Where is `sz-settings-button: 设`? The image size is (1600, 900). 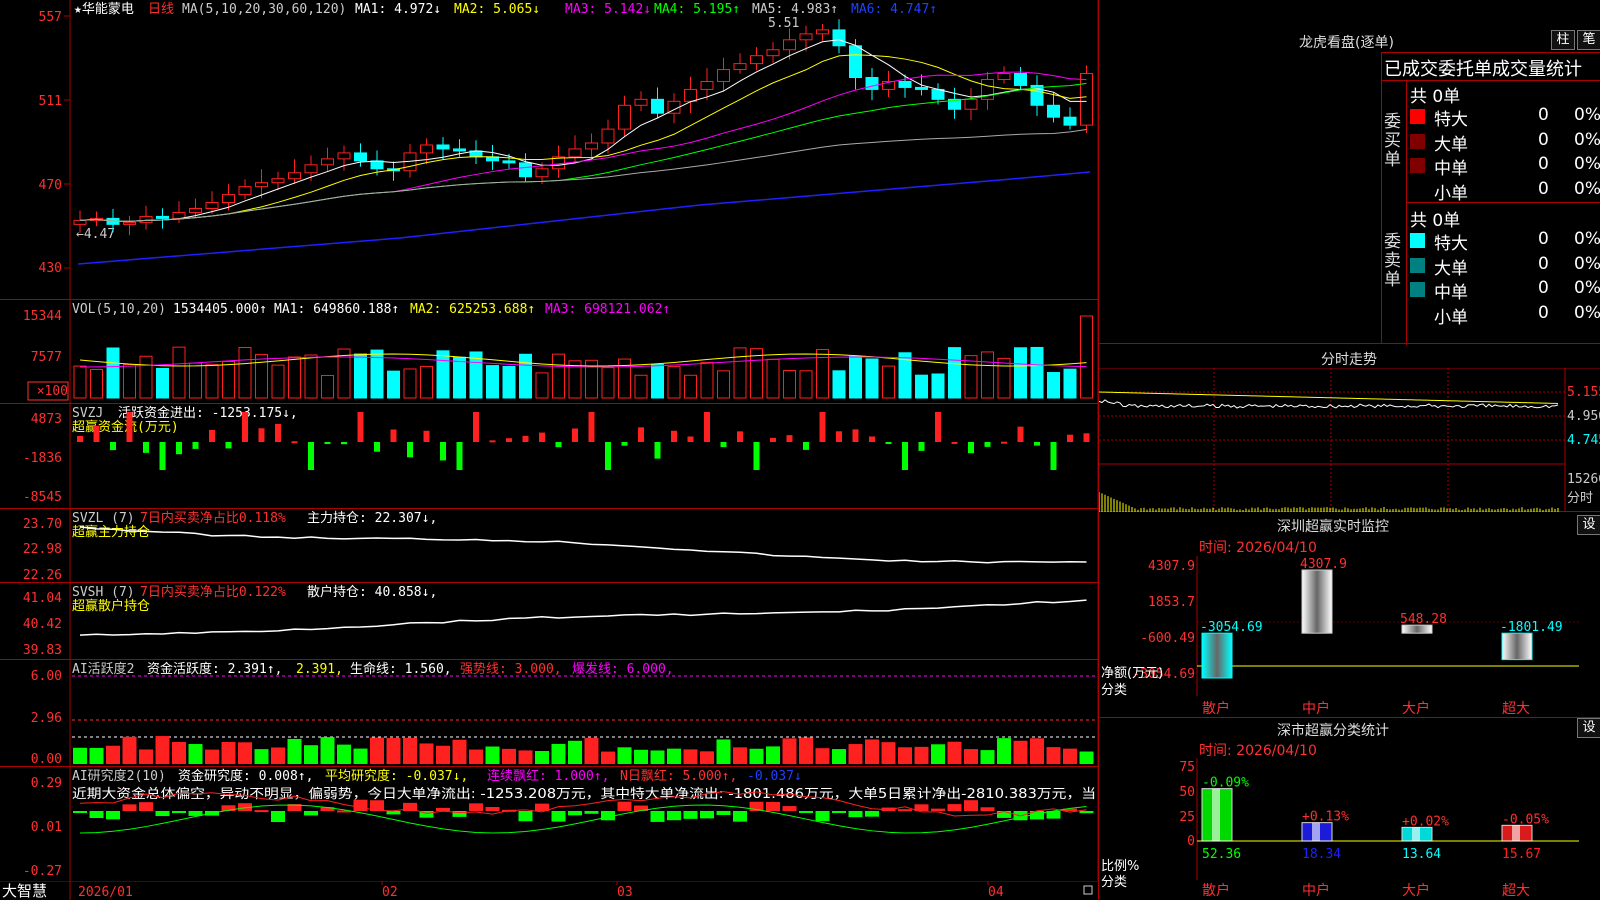
sz-settings-button: 设 is located at coordinates (1588, 525).